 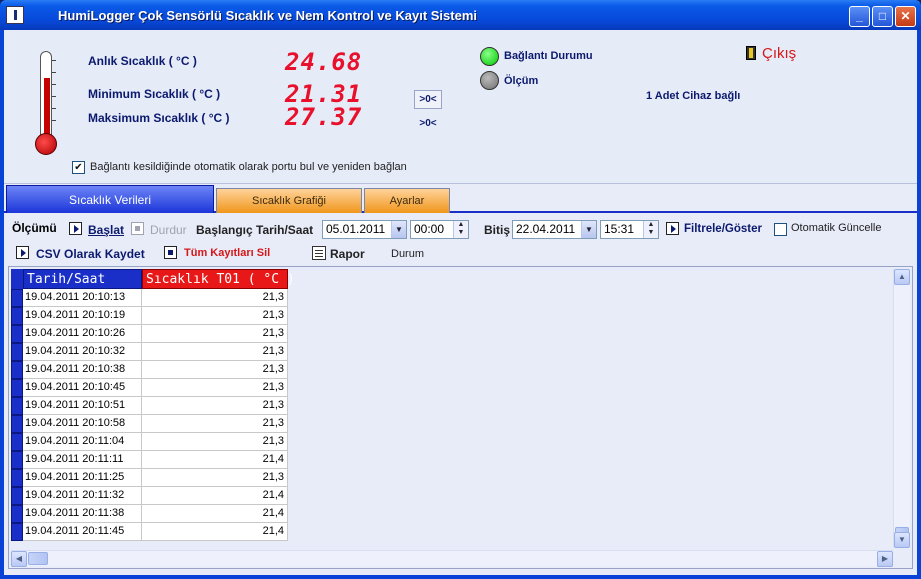 I want to click on column-header-date: Tarih/Saat, so click(x=82, y=279).